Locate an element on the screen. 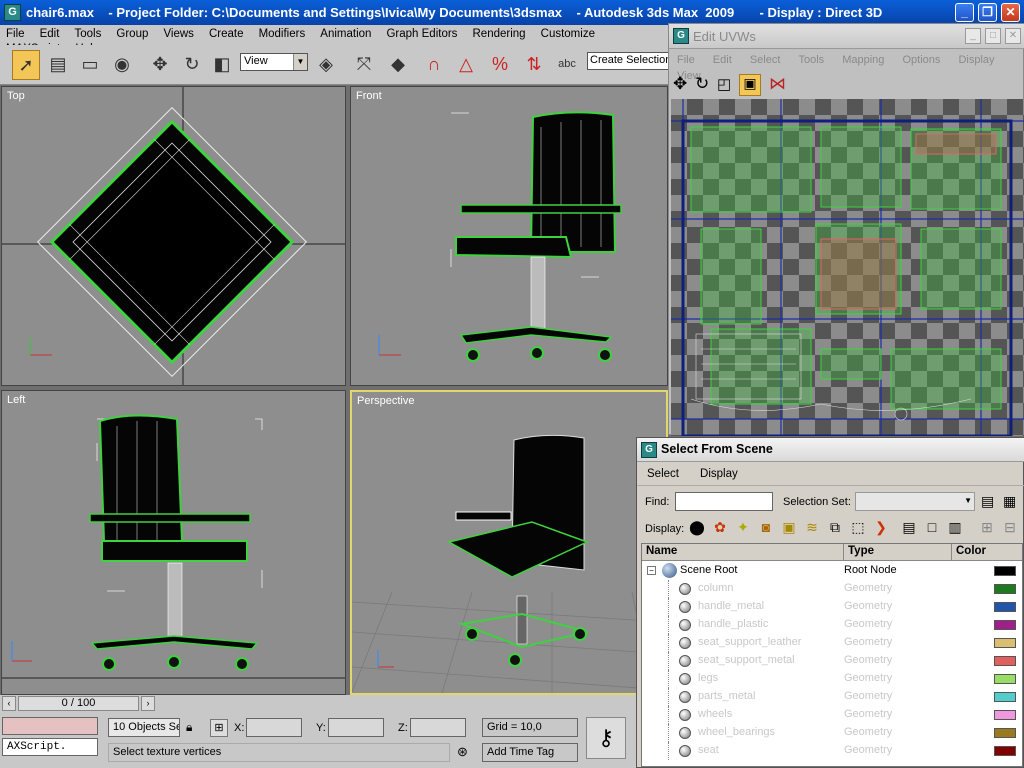 Image resolution: width=1024 pixels, height=768 pixels. table-row: legs Geometry is located at coordinates (832, 679).